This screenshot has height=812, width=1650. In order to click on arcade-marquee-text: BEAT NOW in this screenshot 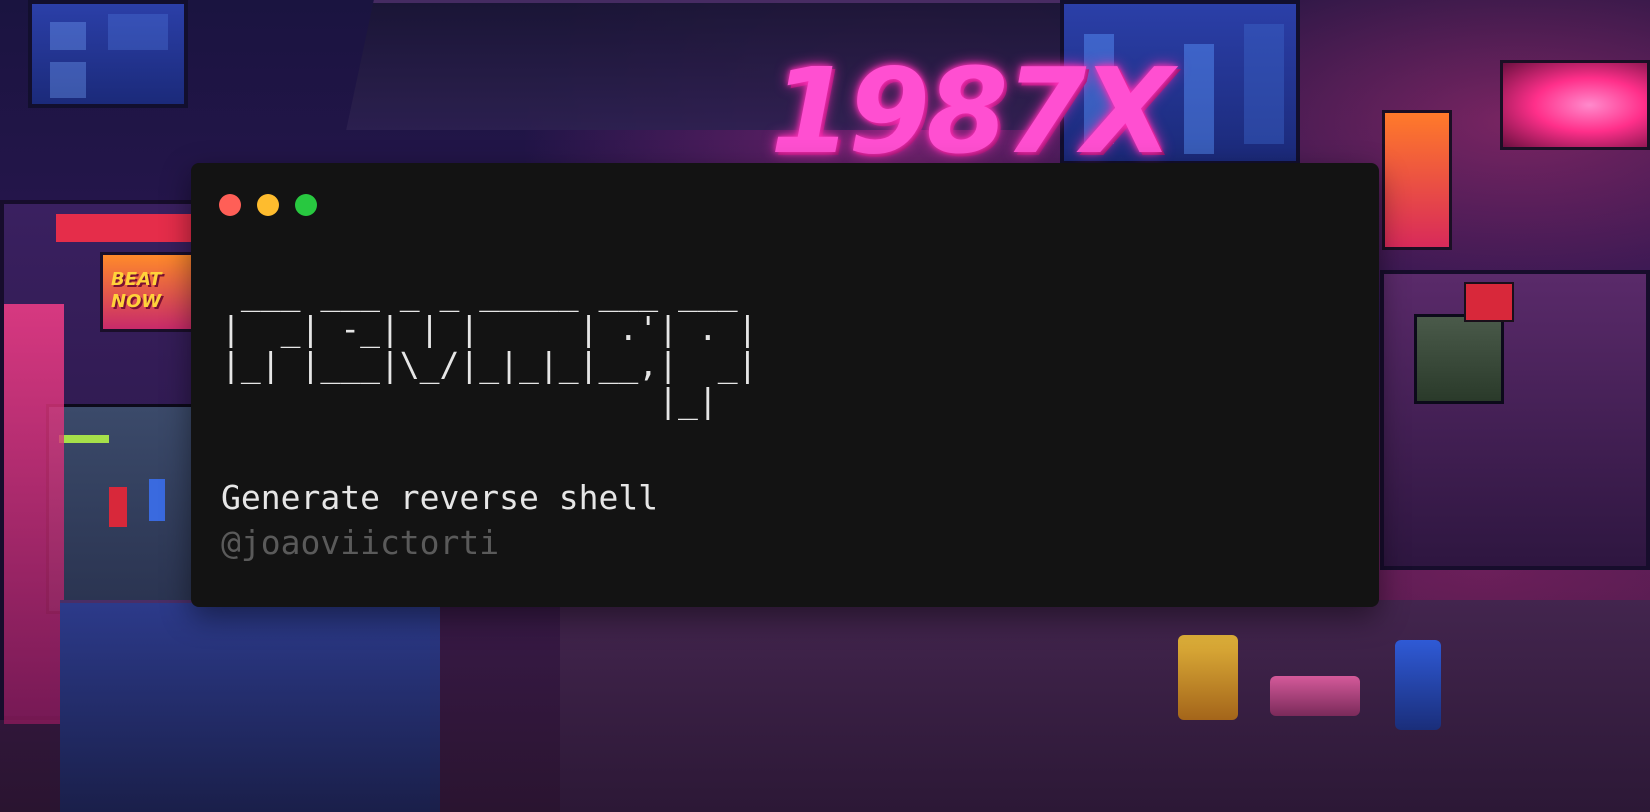, I will do `click(136, 290)`.